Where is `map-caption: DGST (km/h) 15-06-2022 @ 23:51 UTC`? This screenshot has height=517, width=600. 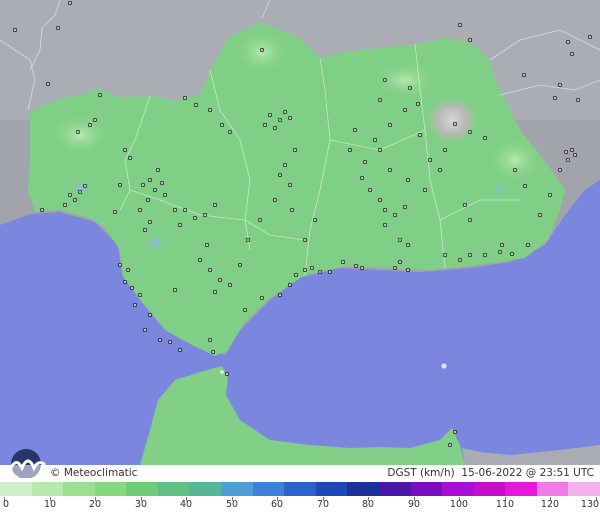
map-caption: DGST (km/h) 15-06-2022 @ 23:51 UTC is located at coordinates (490, 473).